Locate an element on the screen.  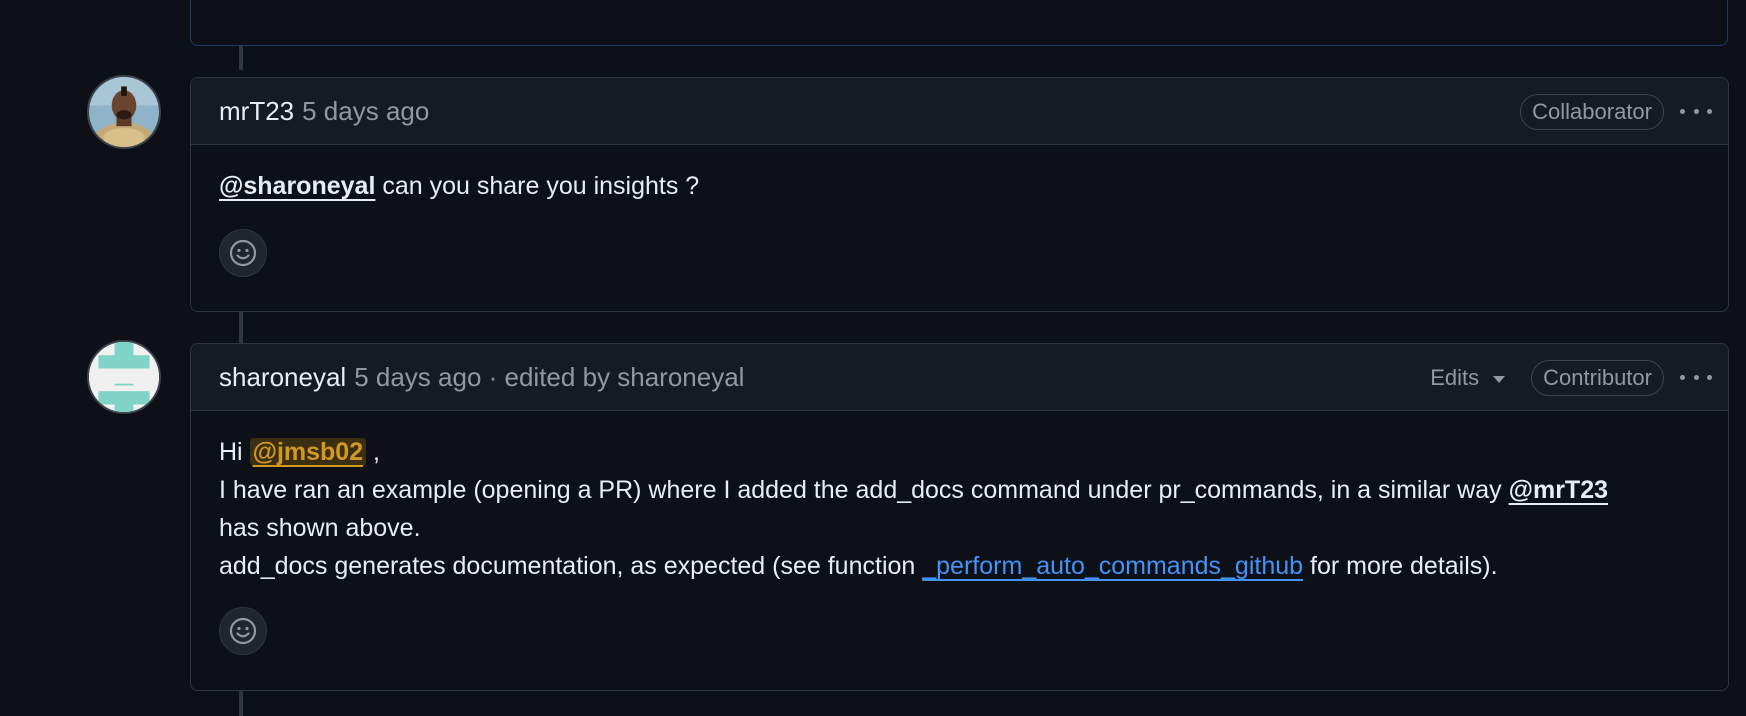
edits-label: Edits is located at coordinates (1455, 377).